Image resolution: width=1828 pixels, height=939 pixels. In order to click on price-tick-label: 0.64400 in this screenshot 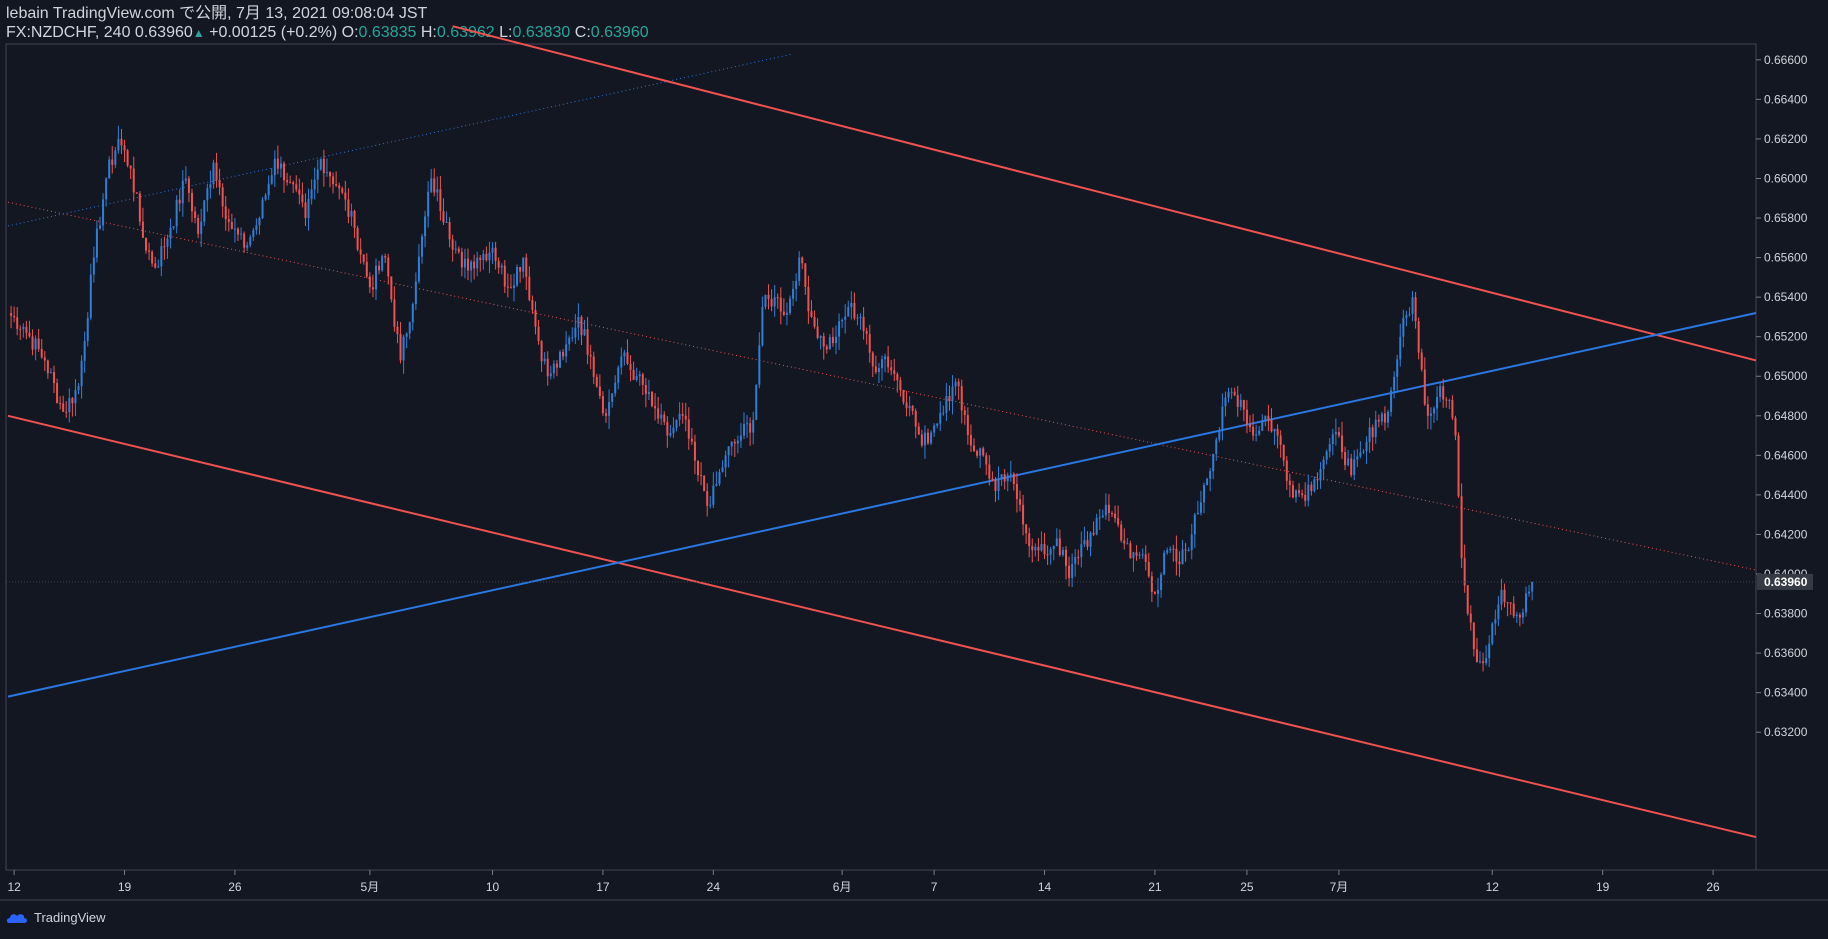, I will do `click(1786, 495)`.